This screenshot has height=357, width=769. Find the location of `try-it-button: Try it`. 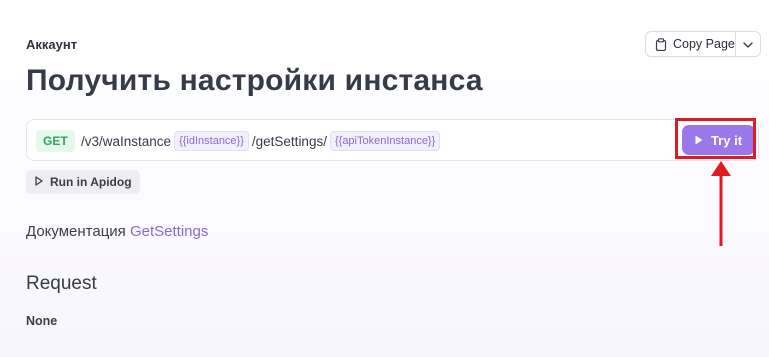

try-it-button: Try it is located at coordinates (718, 140).